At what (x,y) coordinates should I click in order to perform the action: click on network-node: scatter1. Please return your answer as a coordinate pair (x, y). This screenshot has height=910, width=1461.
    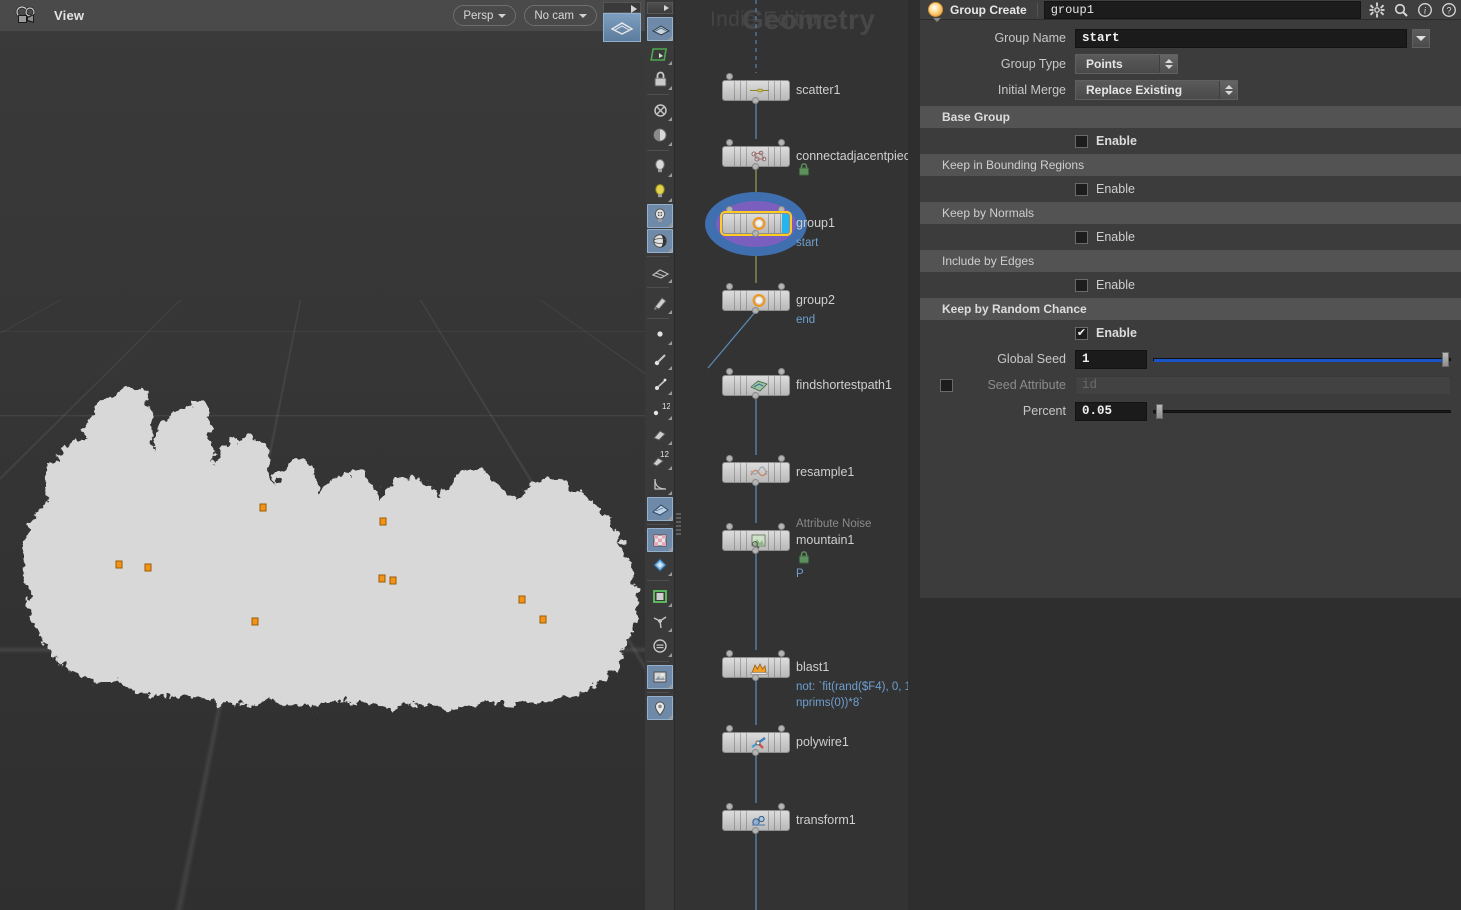
    Looking at the image, I should click on (781, 88).